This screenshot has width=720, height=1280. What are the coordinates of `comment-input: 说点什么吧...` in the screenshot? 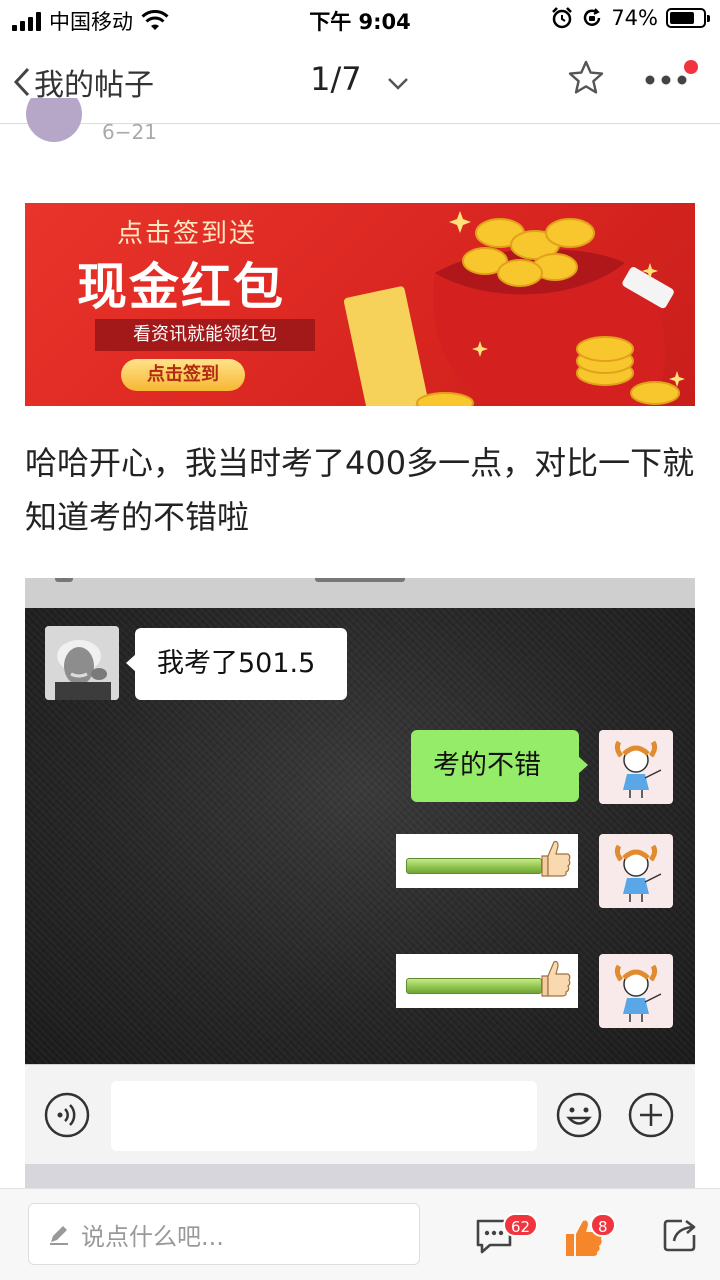 It's located at (224, 1234).